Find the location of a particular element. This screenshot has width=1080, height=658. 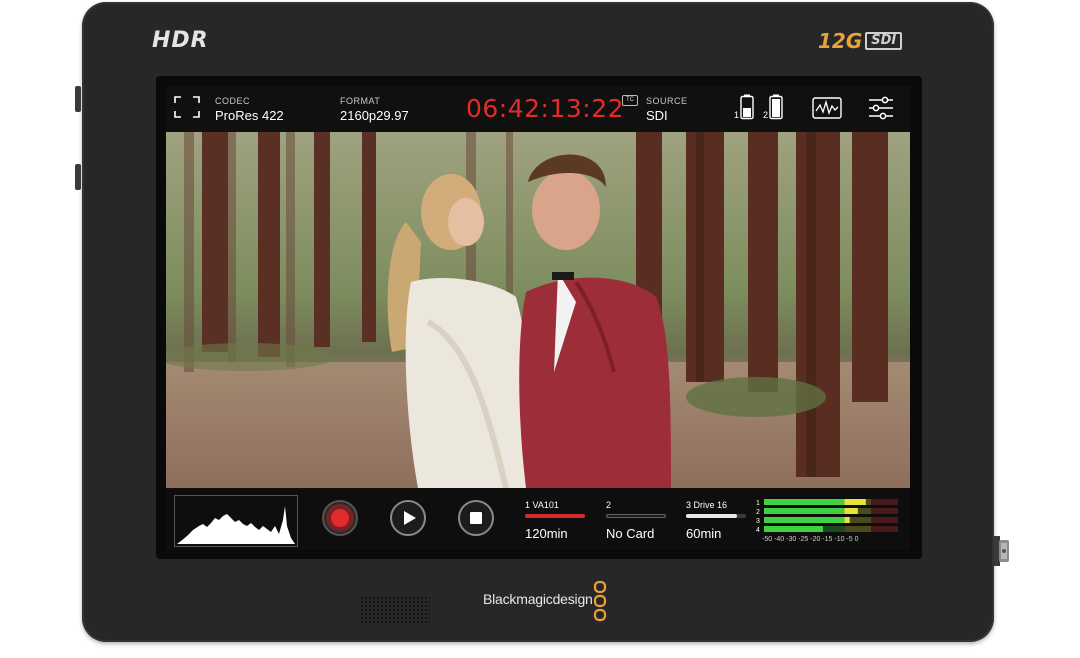

side-button-lower is located at coordinates (78, 177).